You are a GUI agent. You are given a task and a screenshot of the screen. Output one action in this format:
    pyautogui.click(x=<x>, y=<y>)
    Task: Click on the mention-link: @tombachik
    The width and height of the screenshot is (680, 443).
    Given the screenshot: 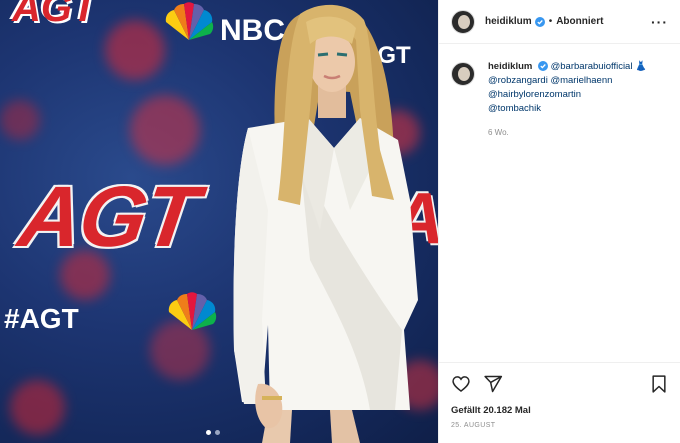 What is the action you would take?
    pyautogui.click(x=514, y=108)
    